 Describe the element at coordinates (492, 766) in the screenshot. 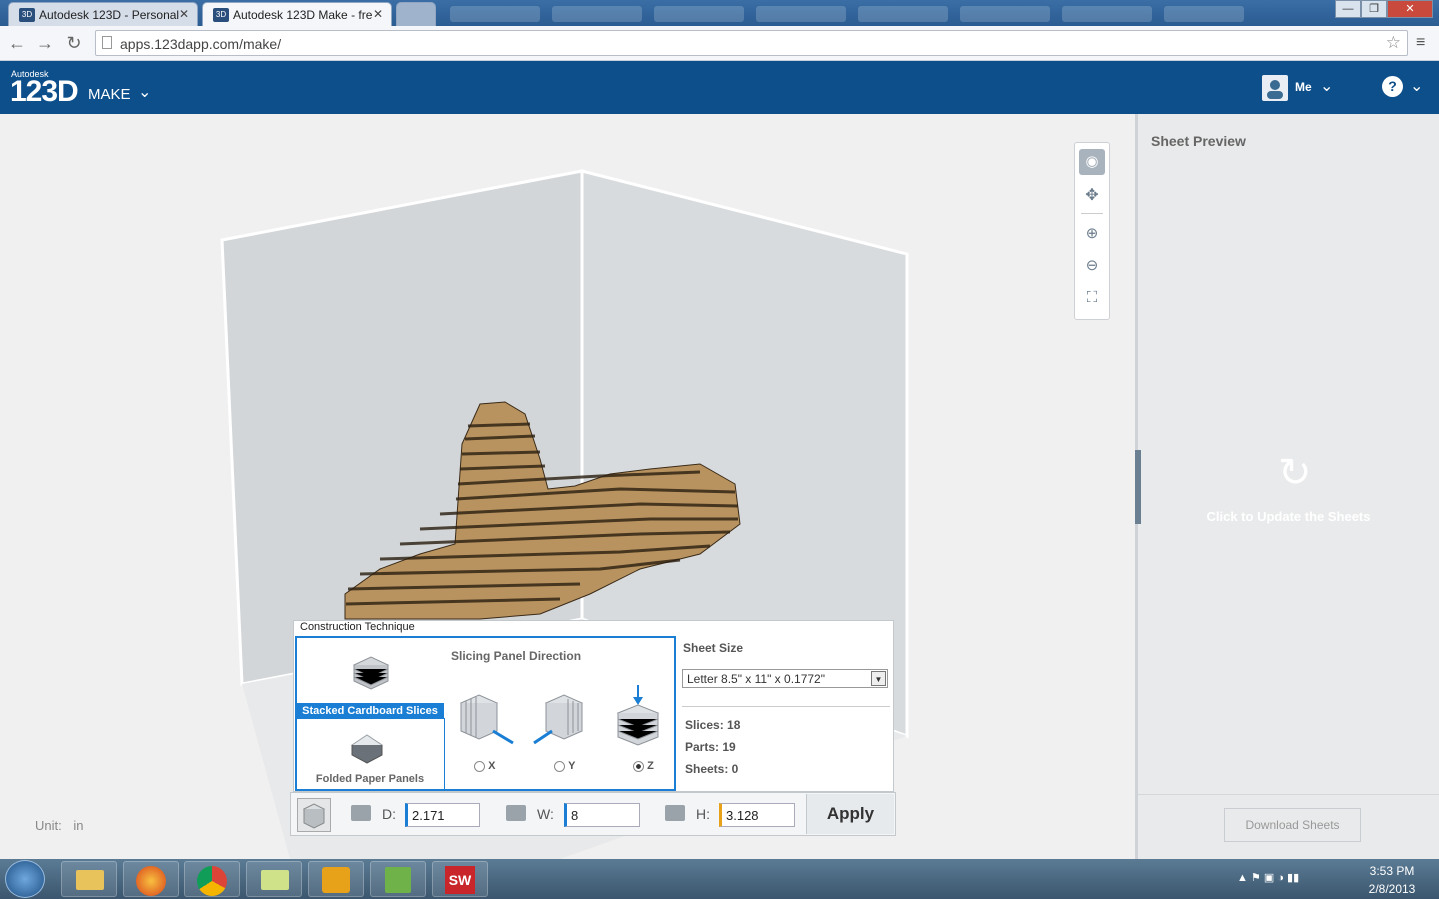

I see `radio-x-label: X` at that location.